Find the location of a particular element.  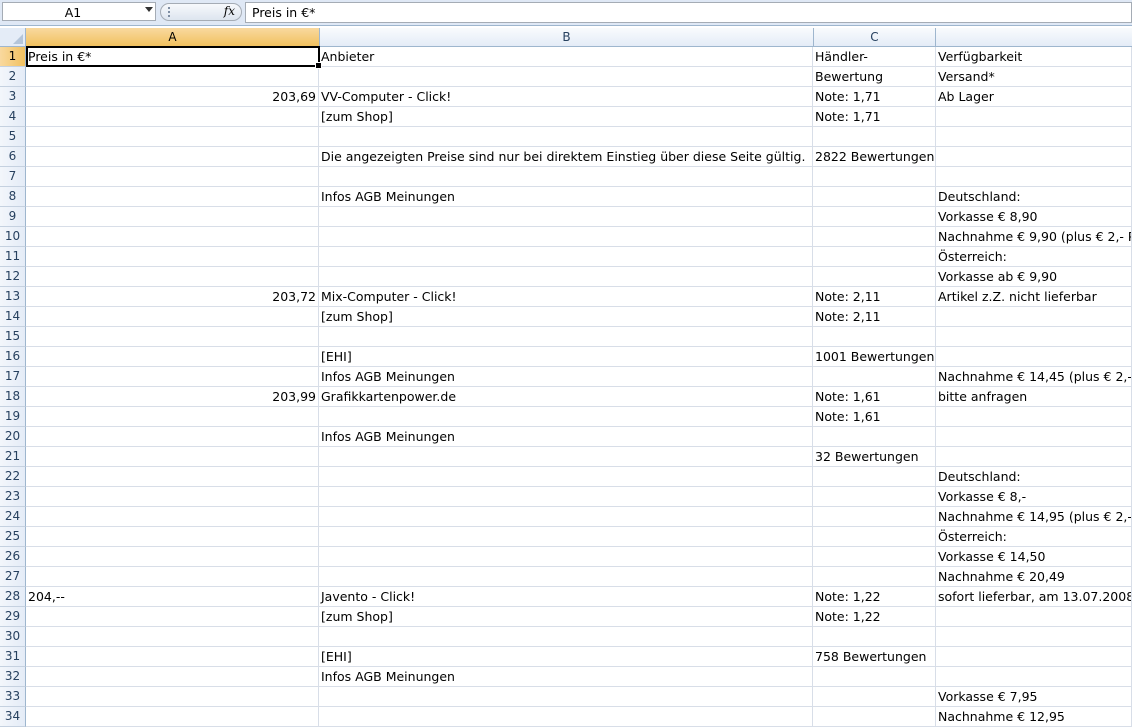

cell-d: Vorkasse € 8,- is located at coordinates (1034, 496).